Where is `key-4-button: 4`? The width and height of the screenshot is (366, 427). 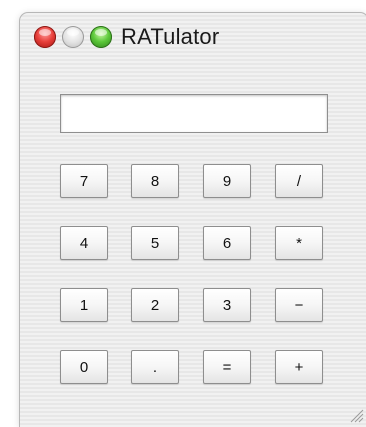
key-4-button: 4 is located at coordinates (84, 243).